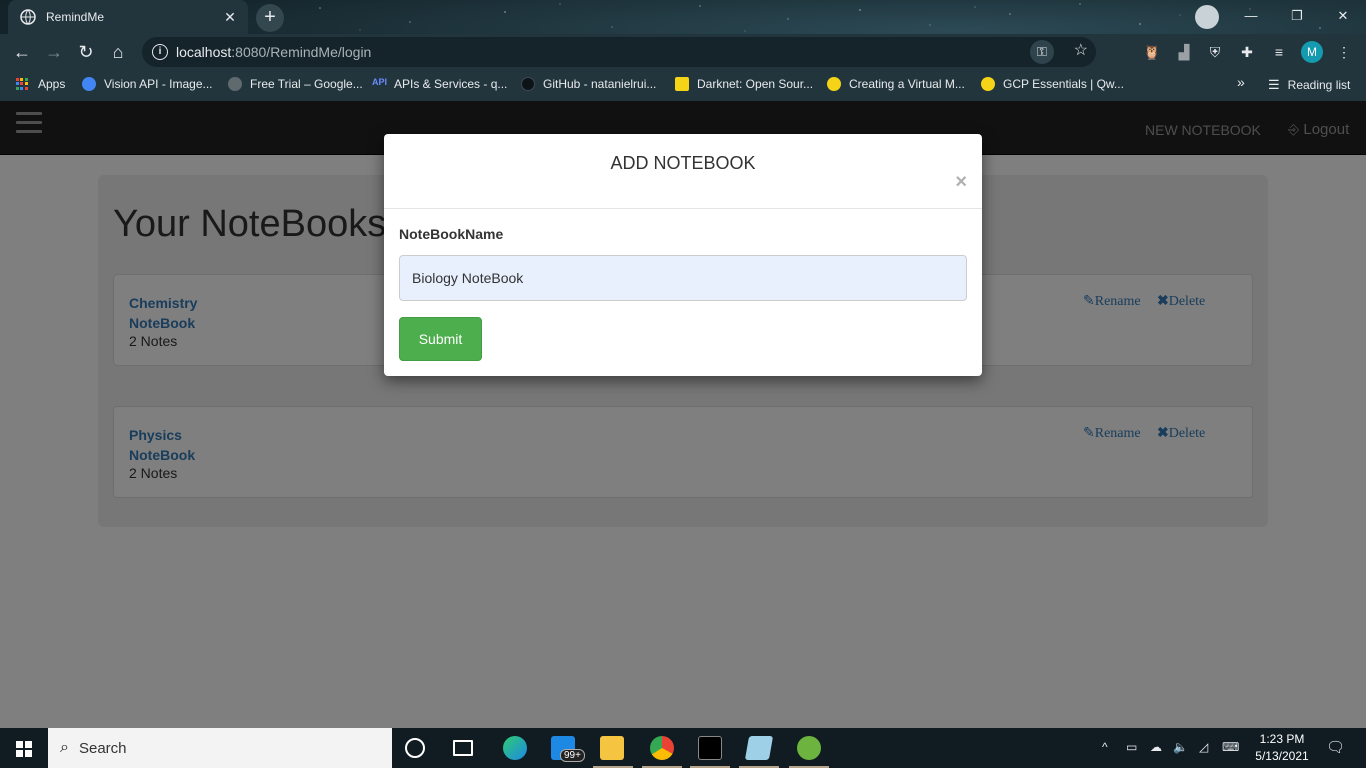 The height and width of the screenshot is (768, 1366). Describe the element at coordinates (301, 52) in the screenshot. I see `url-path: :8080/RemindMe/login` at that location.